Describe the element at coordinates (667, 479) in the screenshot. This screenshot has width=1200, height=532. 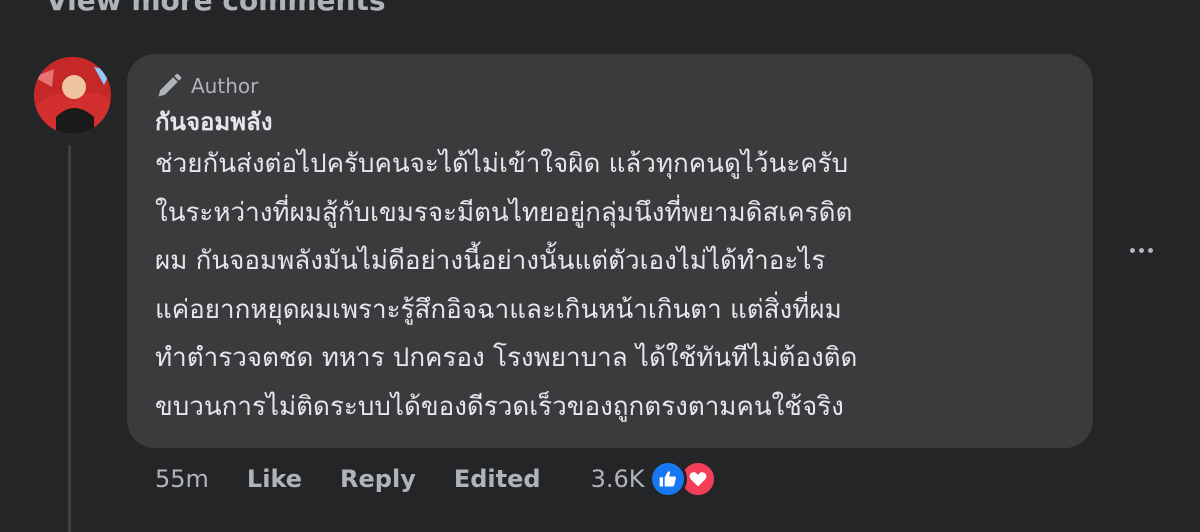
I see `like-reaction-icon` at that location.